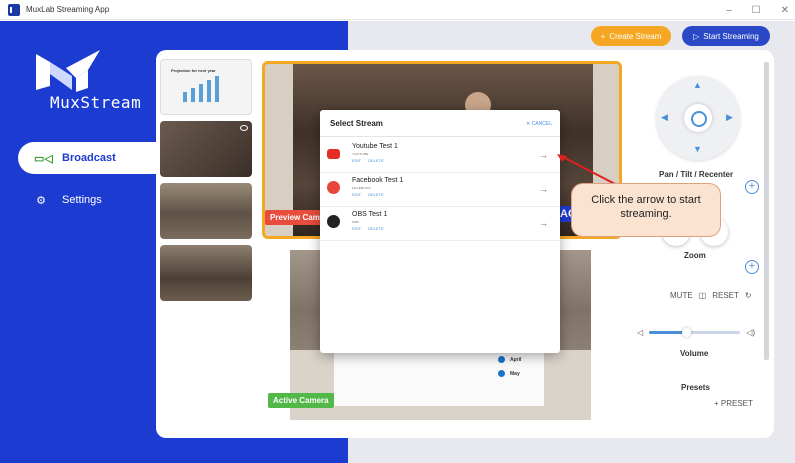 The height and width of the screenshot is (463, 795). I want to click on tilt-down-icon: ▼, so click(697, 149).